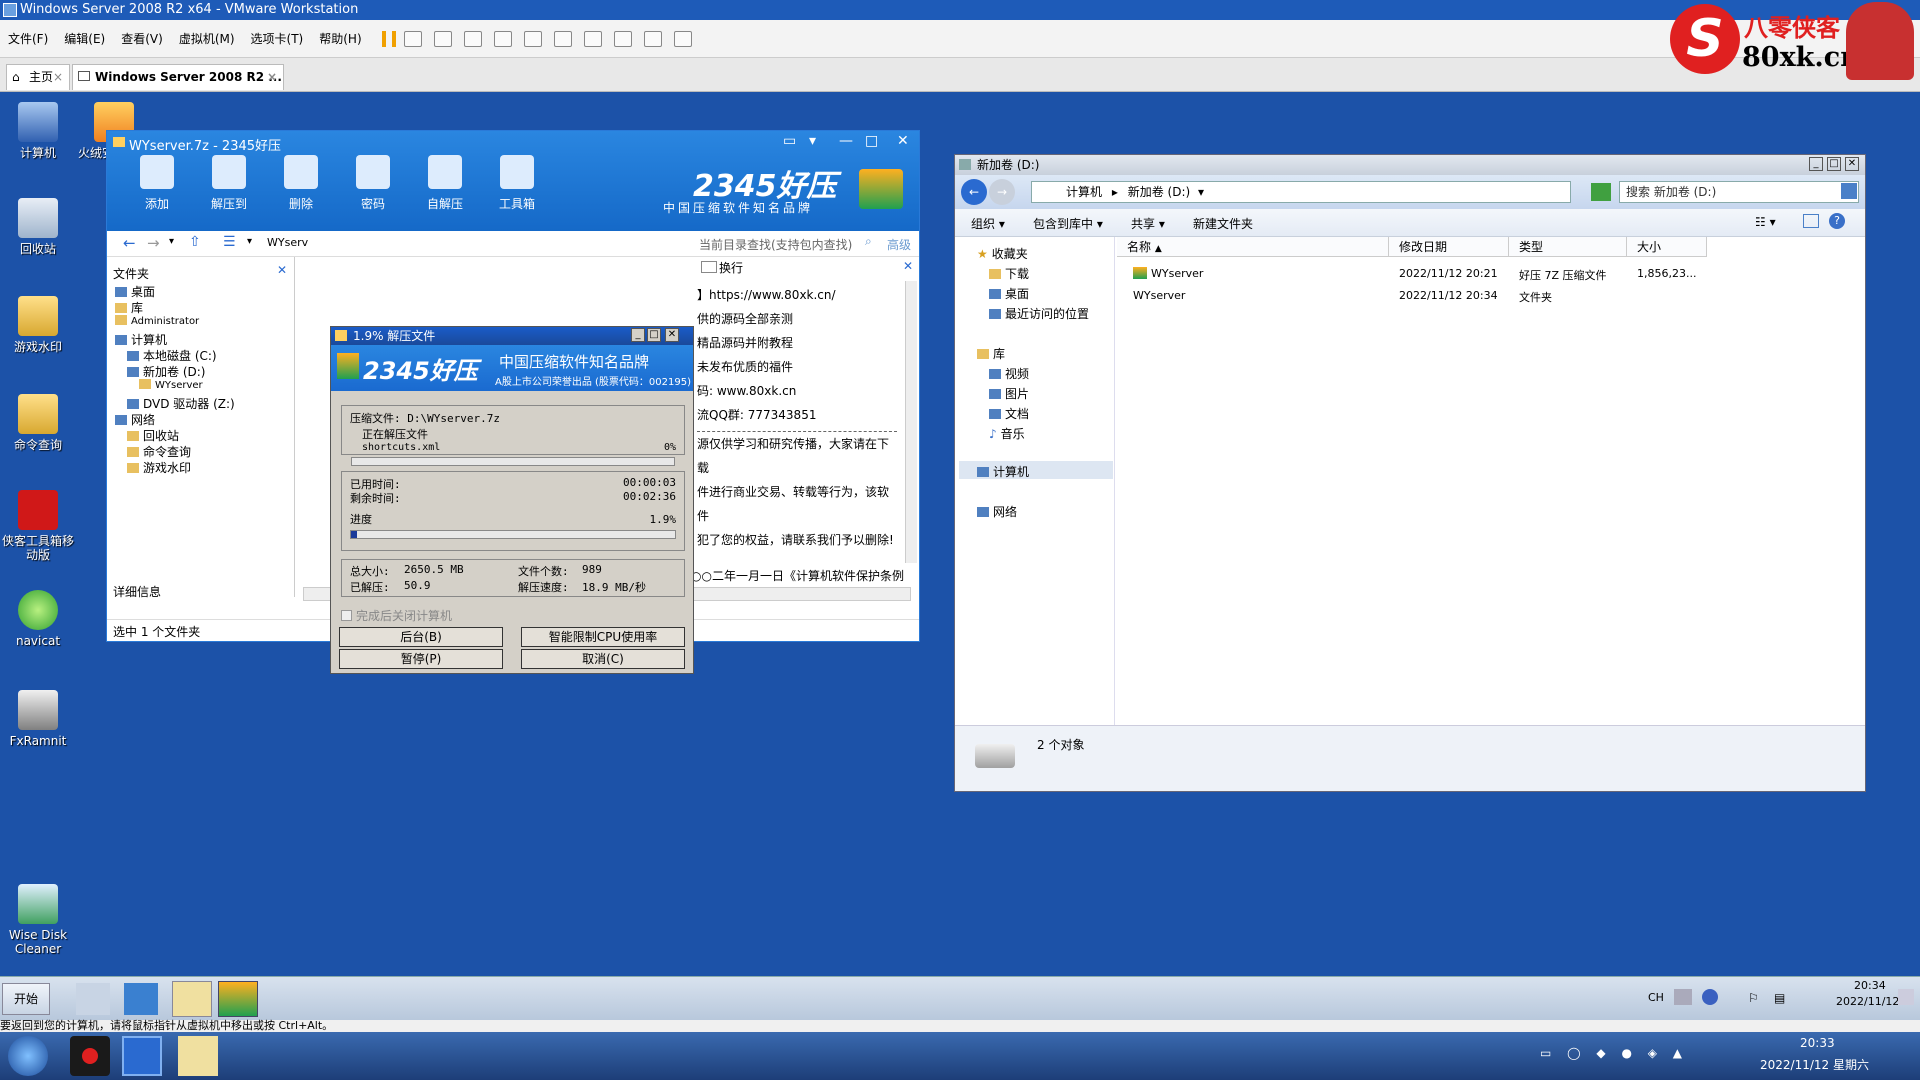  Describe the element at coordinates (1817, 1043) in the screenshot. I see `host-clock-time: 20:33` at that location.